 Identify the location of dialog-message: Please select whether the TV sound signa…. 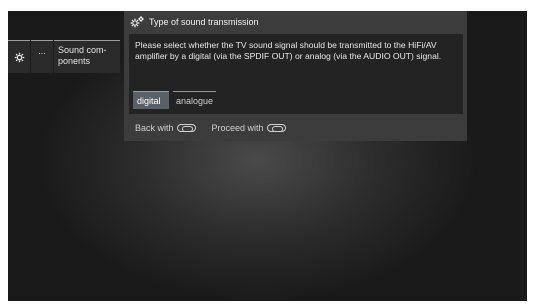
(288, 50).